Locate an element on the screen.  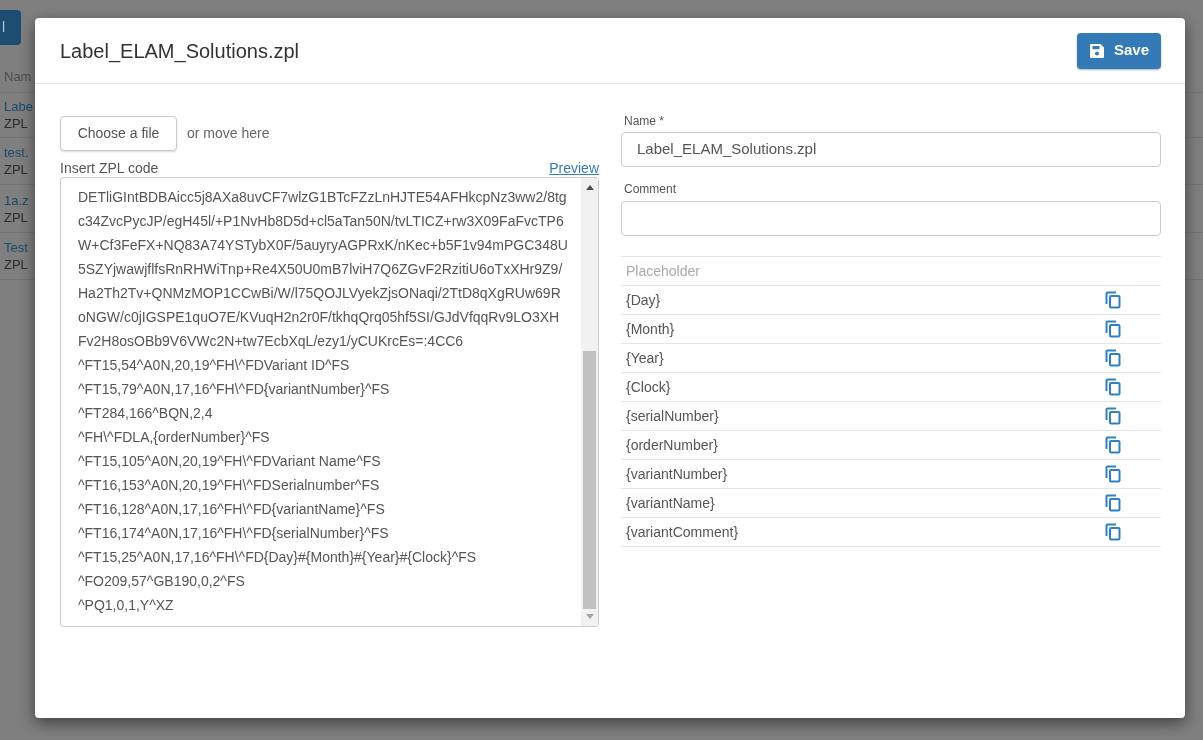
drop-hint: or move here is located at coordinates (228, 133).